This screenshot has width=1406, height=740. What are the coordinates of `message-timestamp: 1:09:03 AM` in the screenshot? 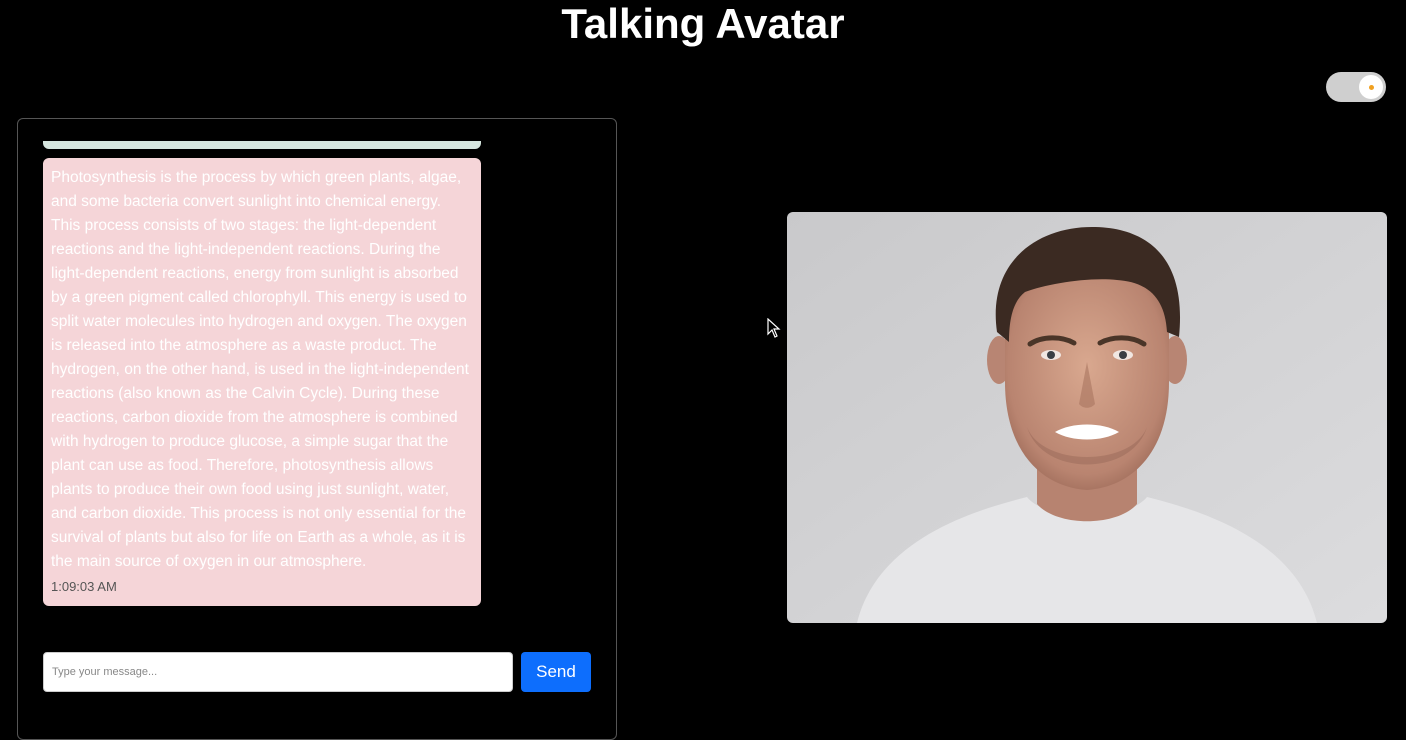 It's located at (84, 586).